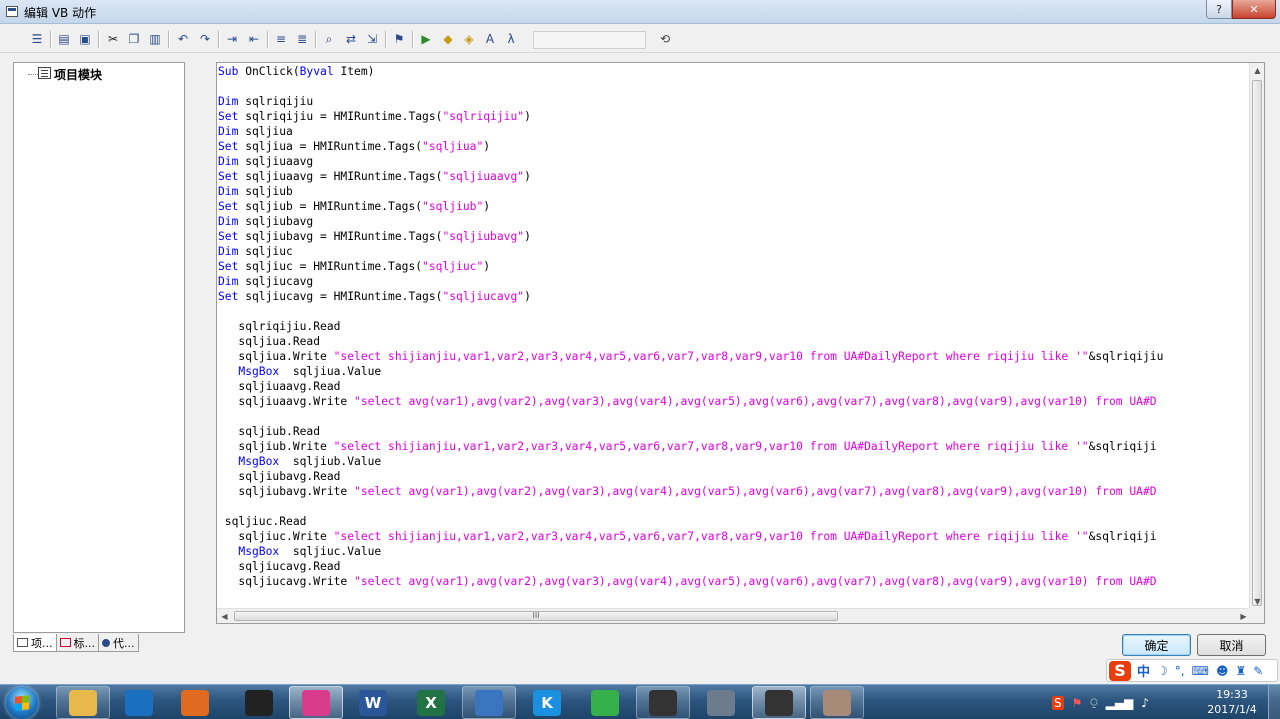 The height and width of the screenshot is (719, 1280). Describe the element at coordinates (134, 39) in the screenshot. I see `copy-icon: ❐` at that location.